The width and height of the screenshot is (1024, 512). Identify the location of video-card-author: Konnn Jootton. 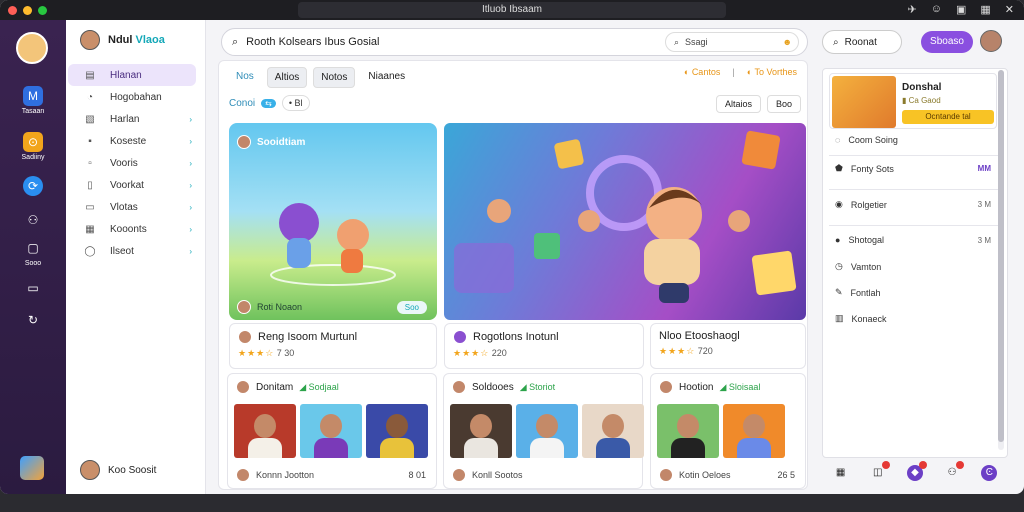
(285, 475).